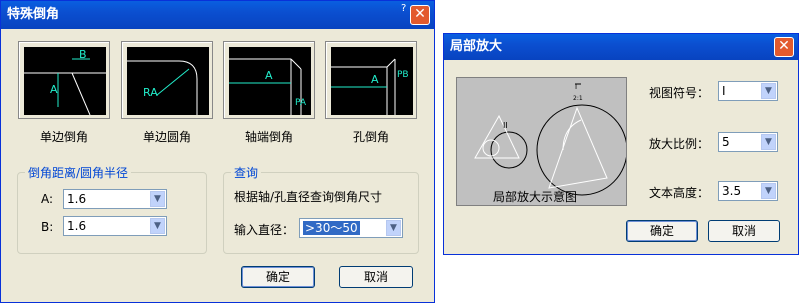 The image size is (799, 303). I want to click on shaft-end-chamfer-icon: A PA, so click(270, 81).